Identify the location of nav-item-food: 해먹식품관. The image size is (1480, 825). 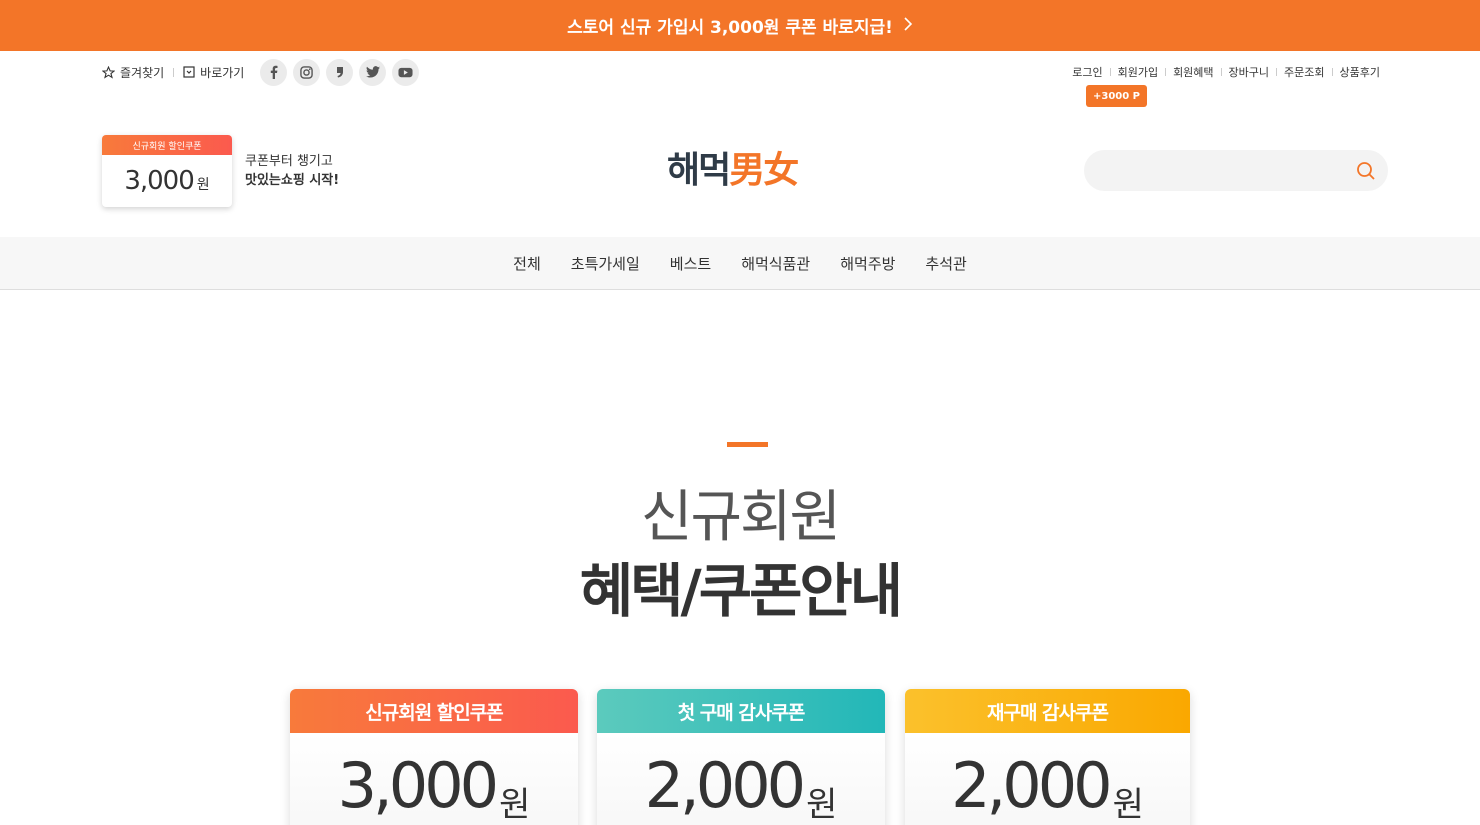
(775, 263).